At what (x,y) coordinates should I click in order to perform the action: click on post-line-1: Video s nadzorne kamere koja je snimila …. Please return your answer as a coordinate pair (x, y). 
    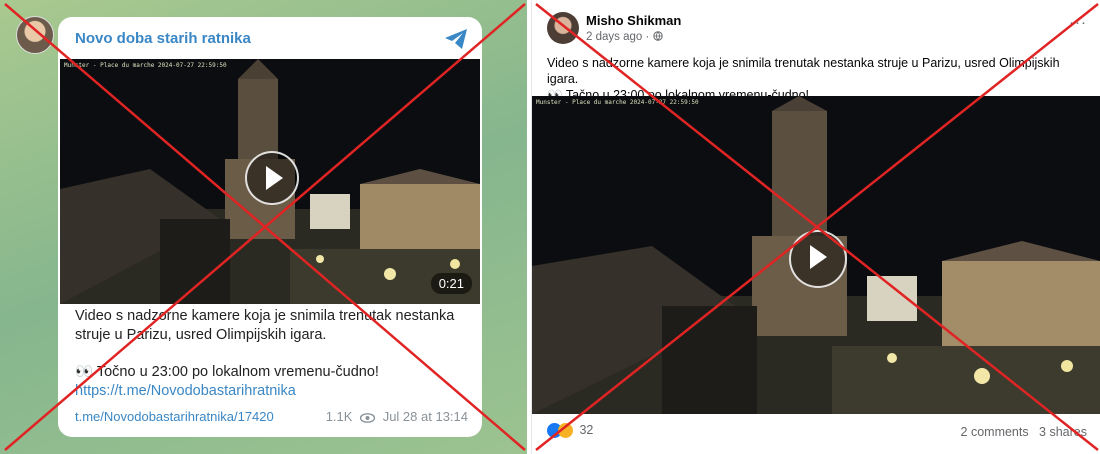
    Looking at the image, I should click on (803, 71).